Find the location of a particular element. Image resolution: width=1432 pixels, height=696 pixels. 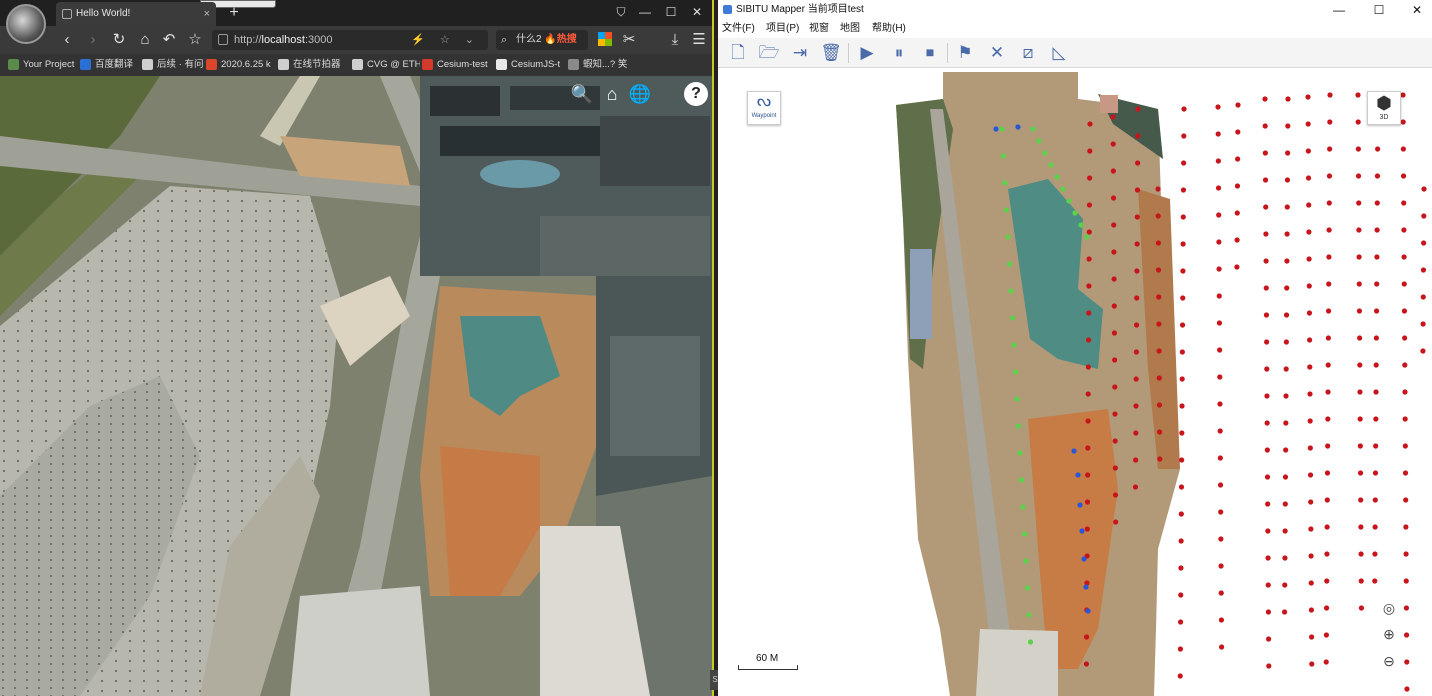

close-tab-icon: × is located at coordinates (207, 14).